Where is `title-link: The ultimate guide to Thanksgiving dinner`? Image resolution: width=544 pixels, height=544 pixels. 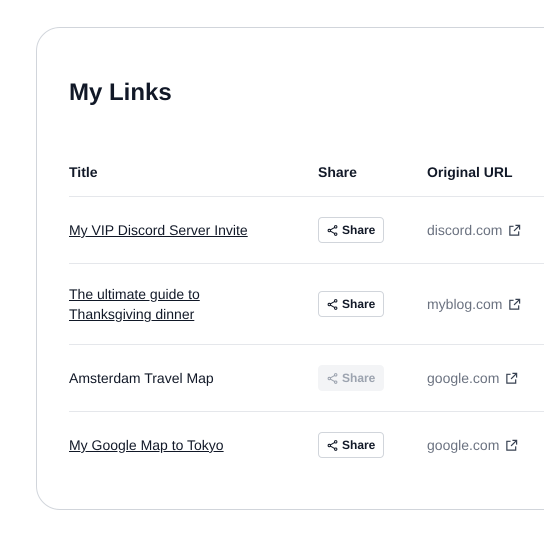 title-link: The ultimate guide to Thanksgiving dinner is located at coordinates (164, 304).